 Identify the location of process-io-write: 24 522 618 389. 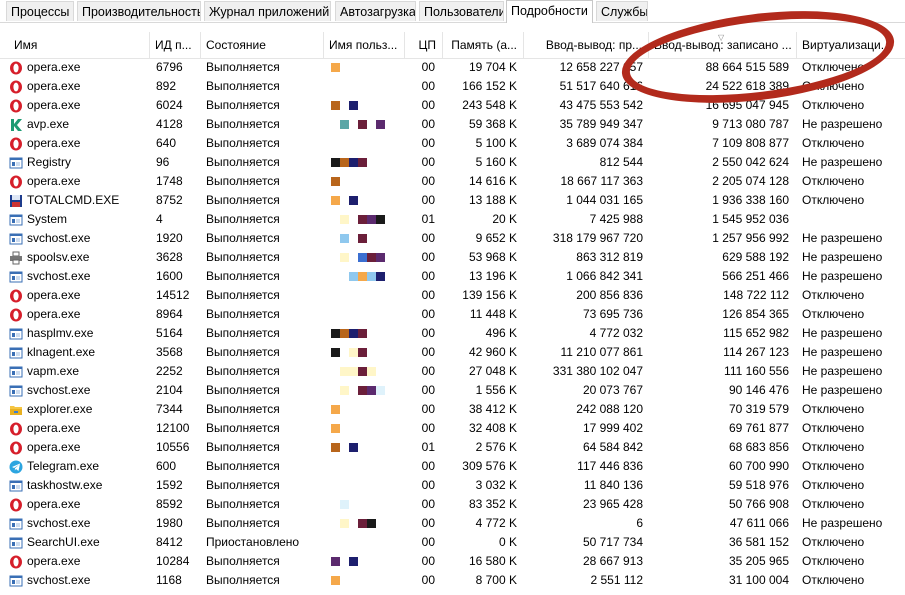
(747, 86).